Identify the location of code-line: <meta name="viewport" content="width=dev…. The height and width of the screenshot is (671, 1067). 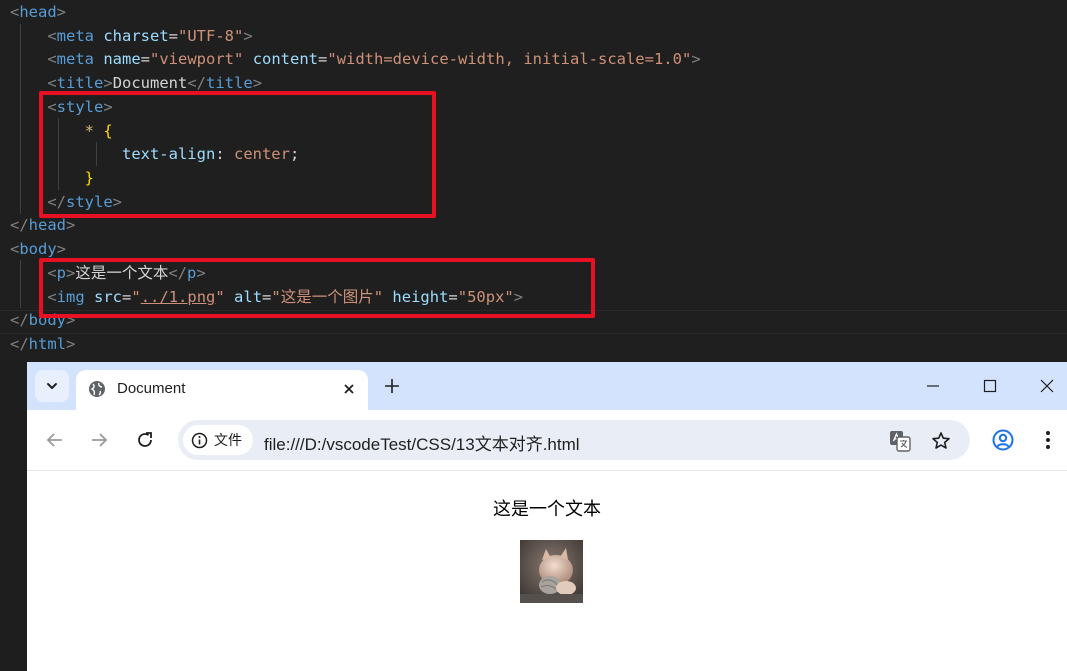
(374, 59).